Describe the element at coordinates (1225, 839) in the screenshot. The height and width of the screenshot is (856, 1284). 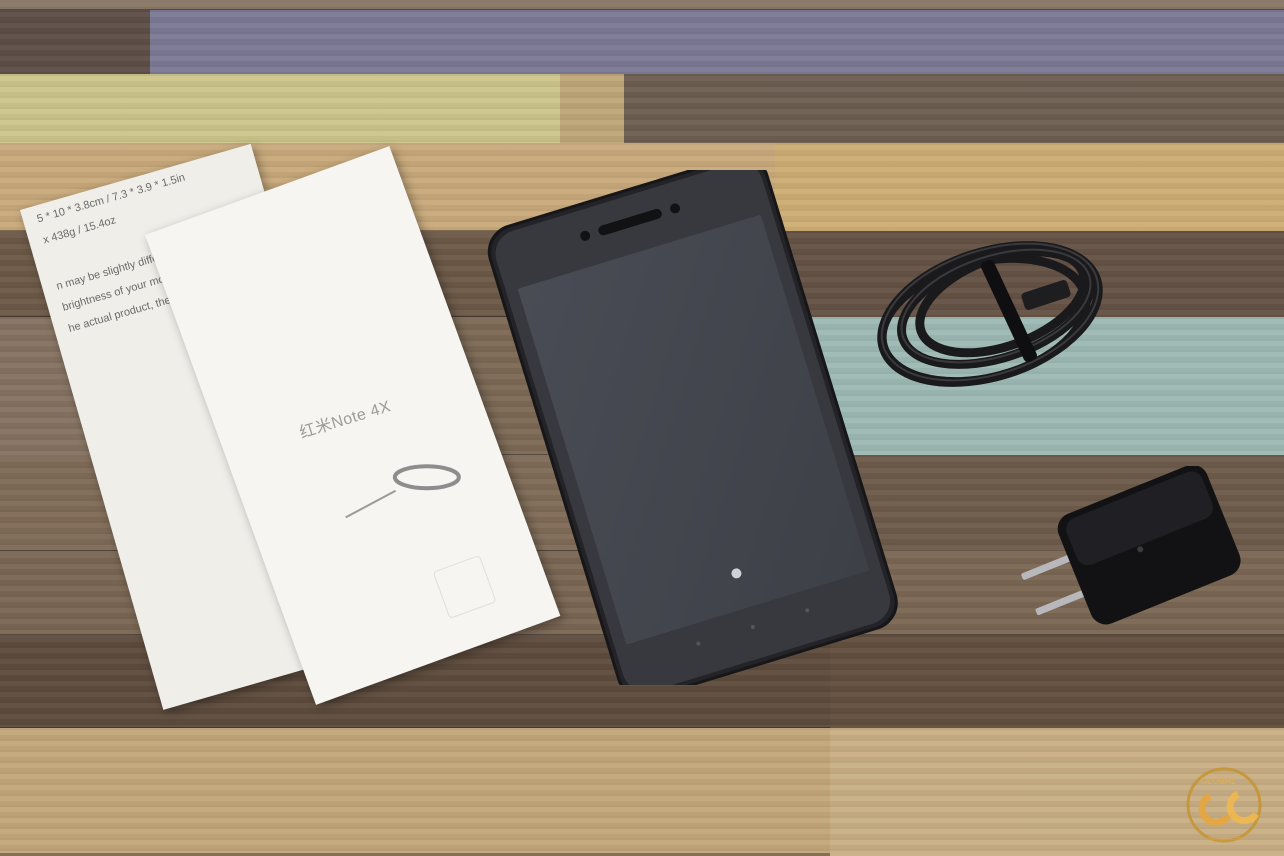
I see `watermark-url: www.gecid.com` at that location.